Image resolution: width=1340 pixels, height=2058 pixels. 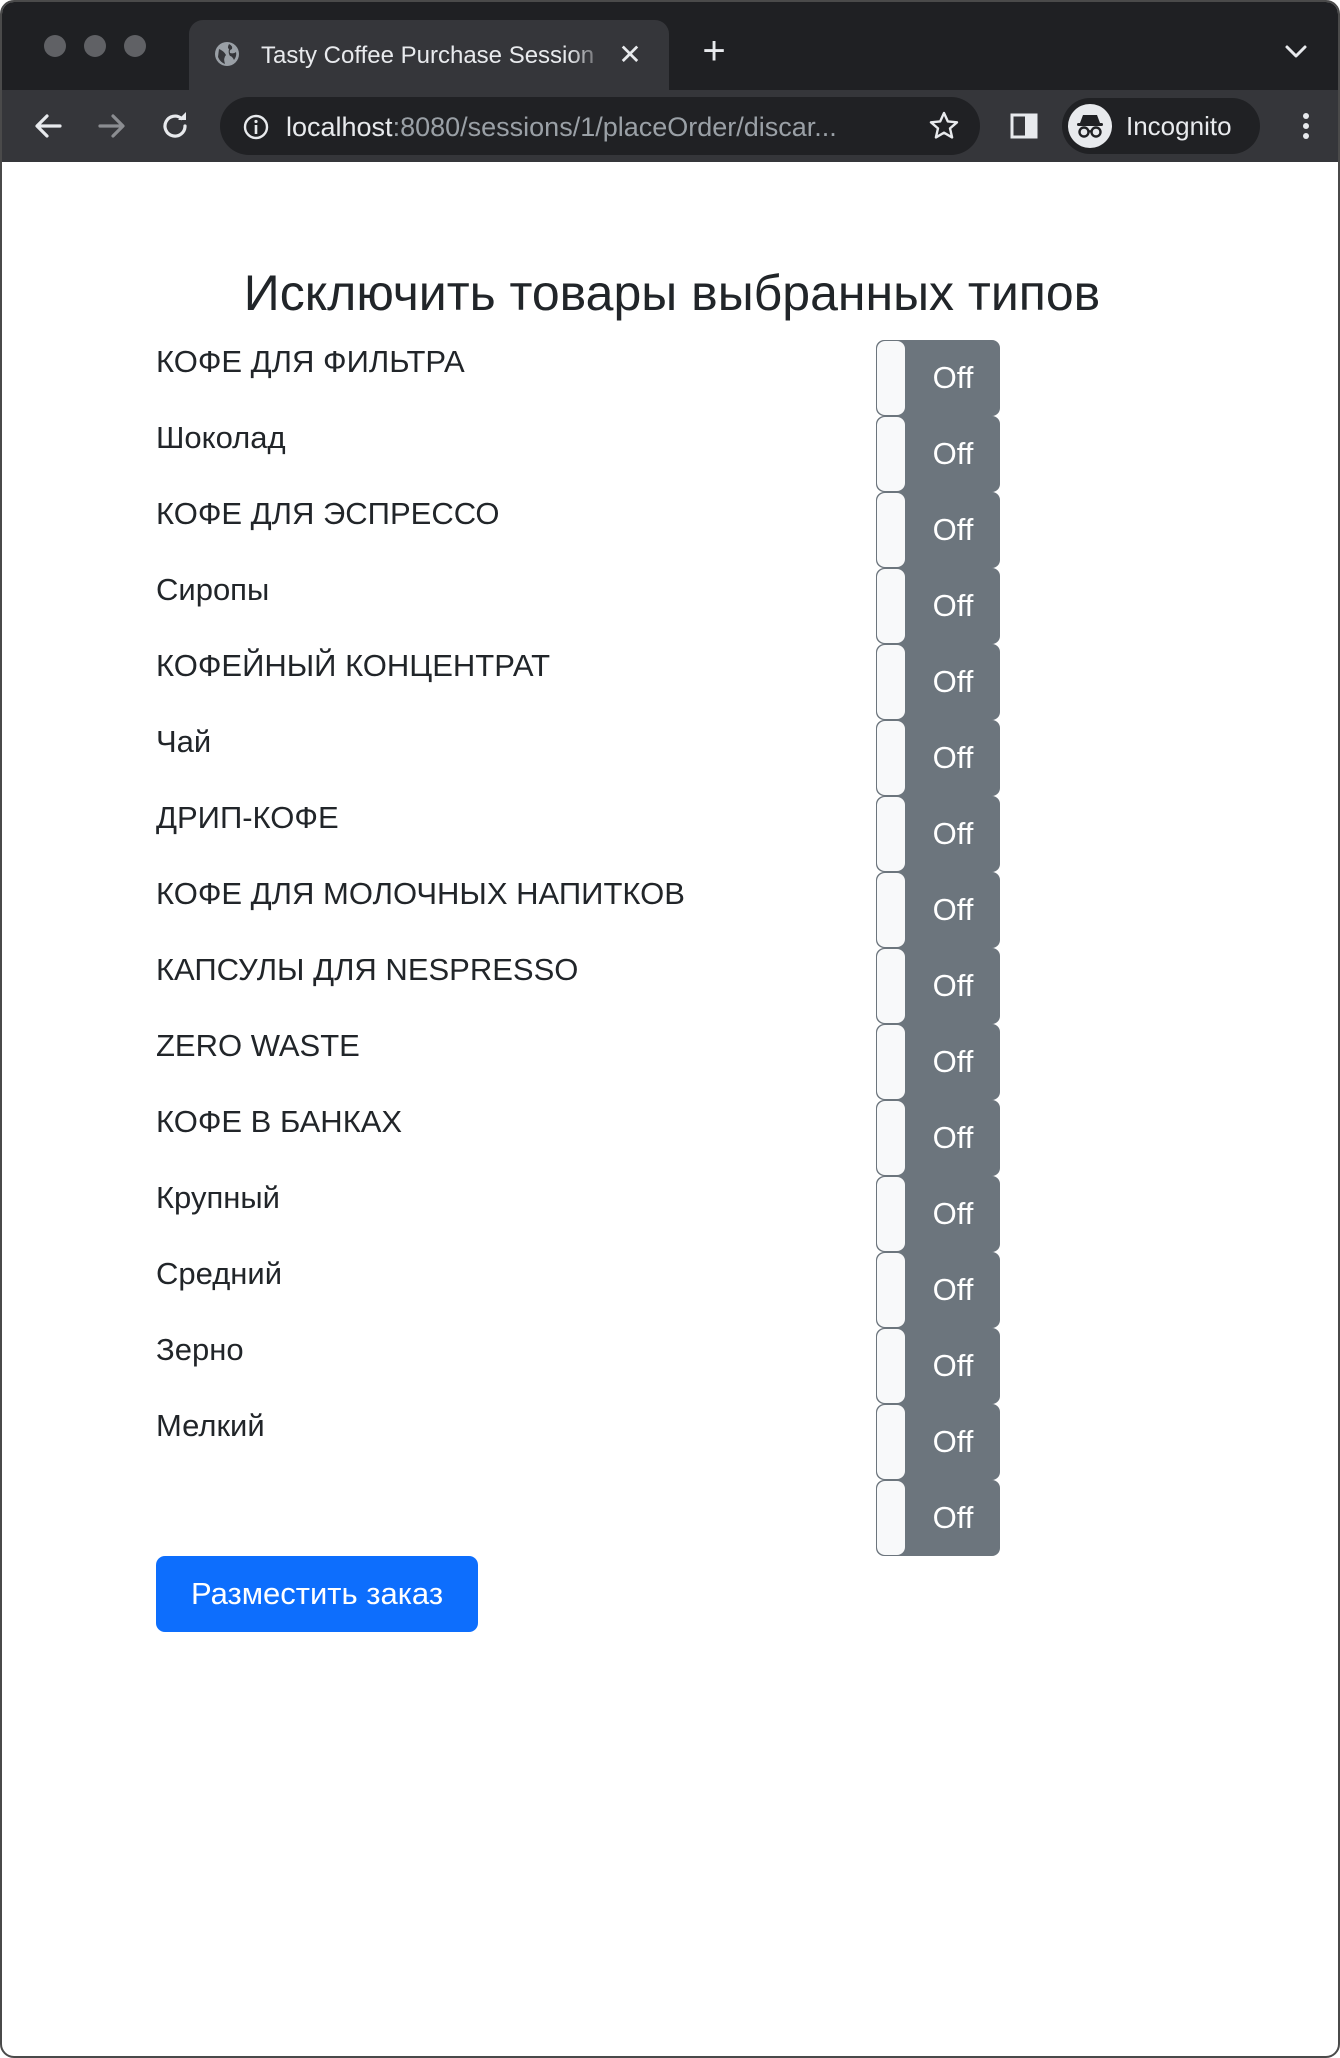 I want to click on incognito-profile-button: Incognito, so click(x=1161, y=126).